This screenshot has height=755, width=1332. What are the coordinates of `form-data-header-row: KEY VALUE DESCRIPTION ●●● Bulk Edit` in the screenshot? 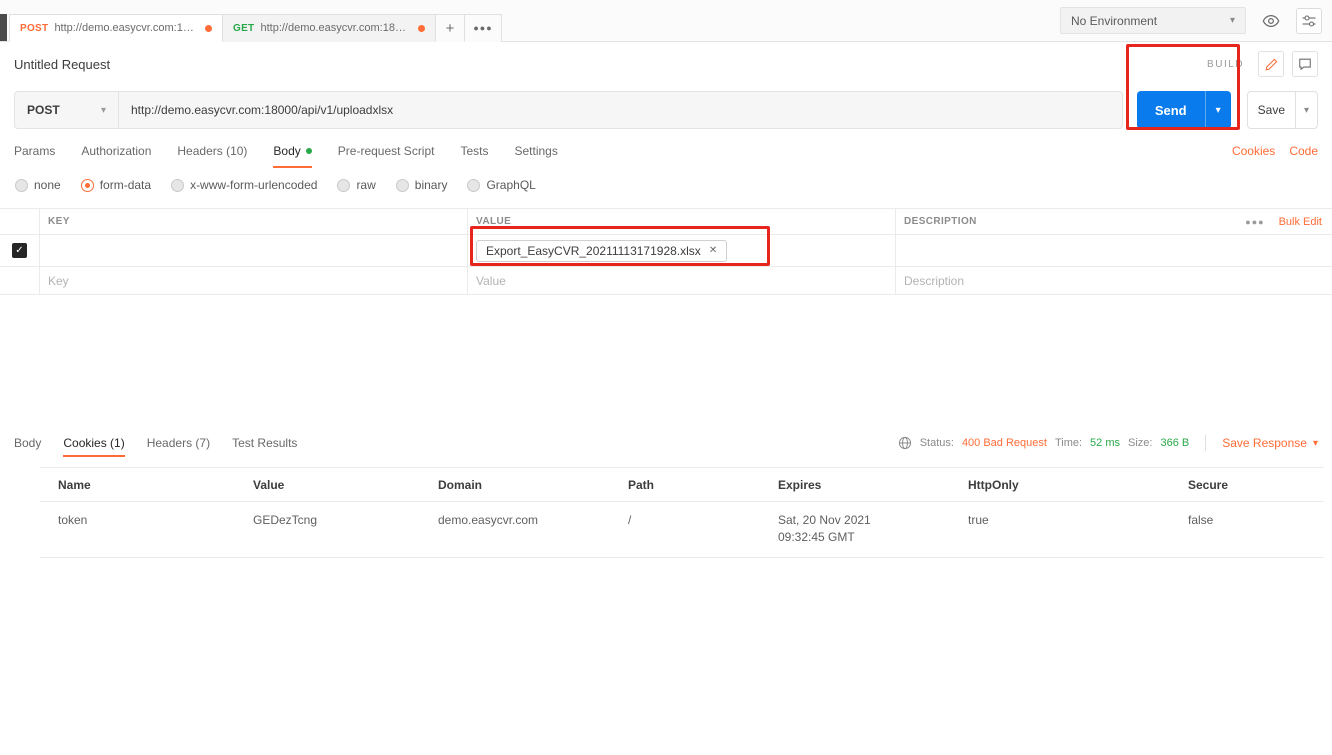 It's located at (666, 222).